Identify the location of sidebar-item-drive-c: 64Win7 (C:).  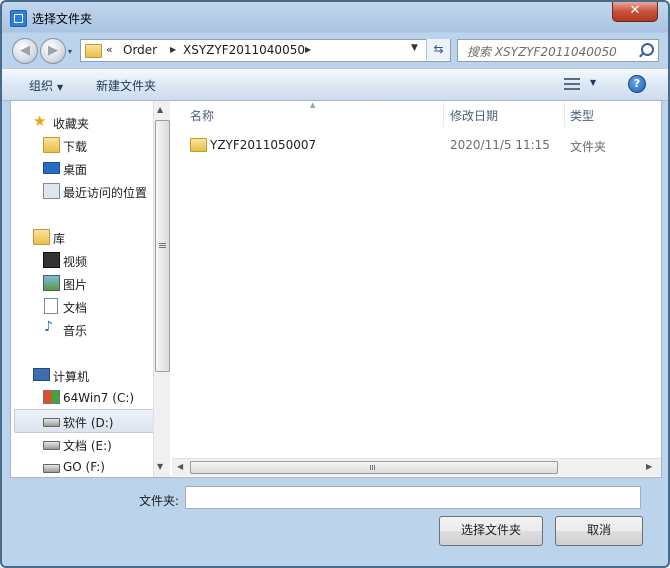
(82, 398).